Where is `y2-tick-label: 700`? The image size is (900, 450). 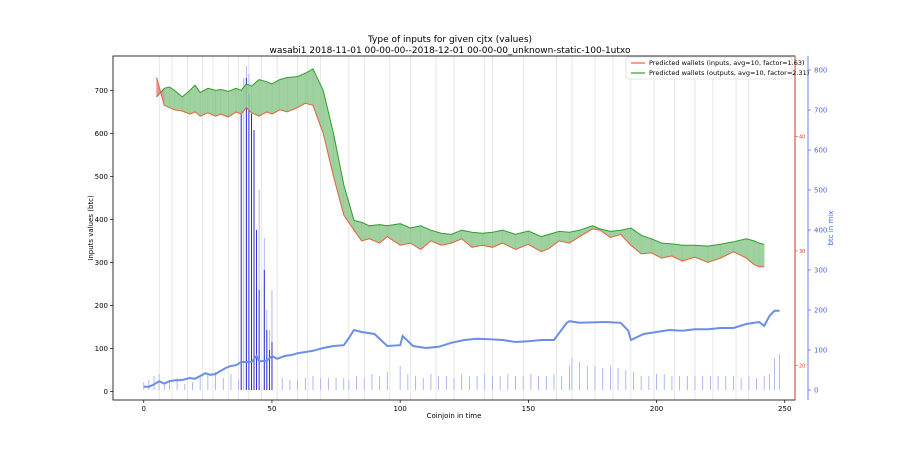
y2-tick-label: 700 is located at coordinates (820, 111).